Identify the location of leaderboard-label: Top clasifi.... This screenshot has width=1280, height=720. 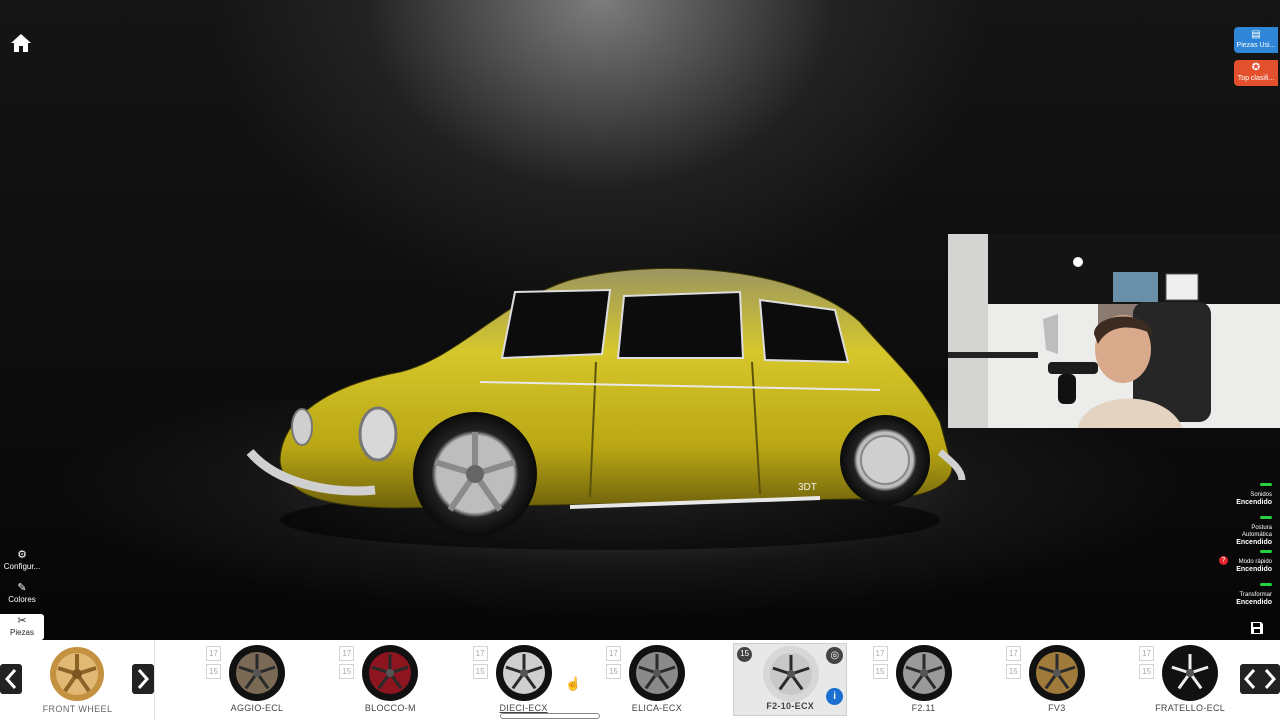
(1256, 78).